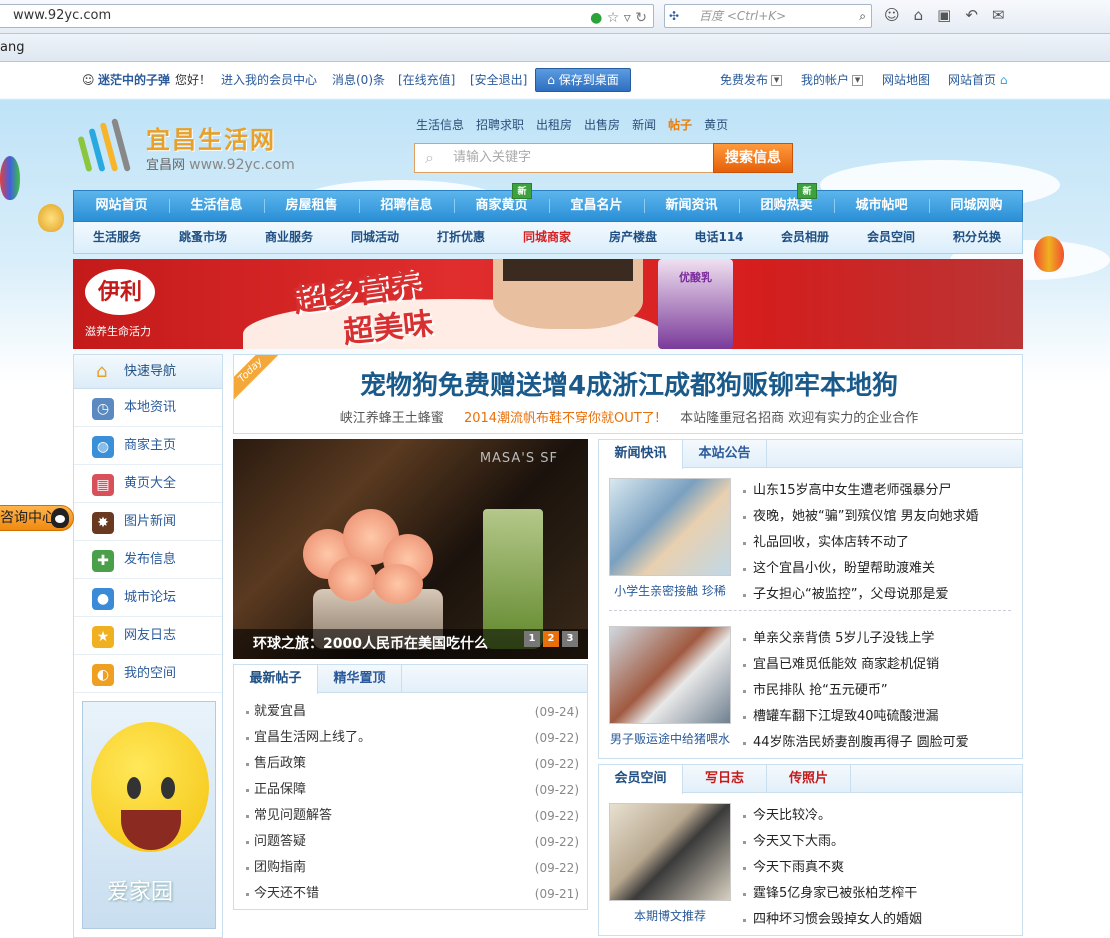  Describe the element at coordinates (311, 206) in the screenshot. I see `main-nav-item: 房屋租售` at that location.